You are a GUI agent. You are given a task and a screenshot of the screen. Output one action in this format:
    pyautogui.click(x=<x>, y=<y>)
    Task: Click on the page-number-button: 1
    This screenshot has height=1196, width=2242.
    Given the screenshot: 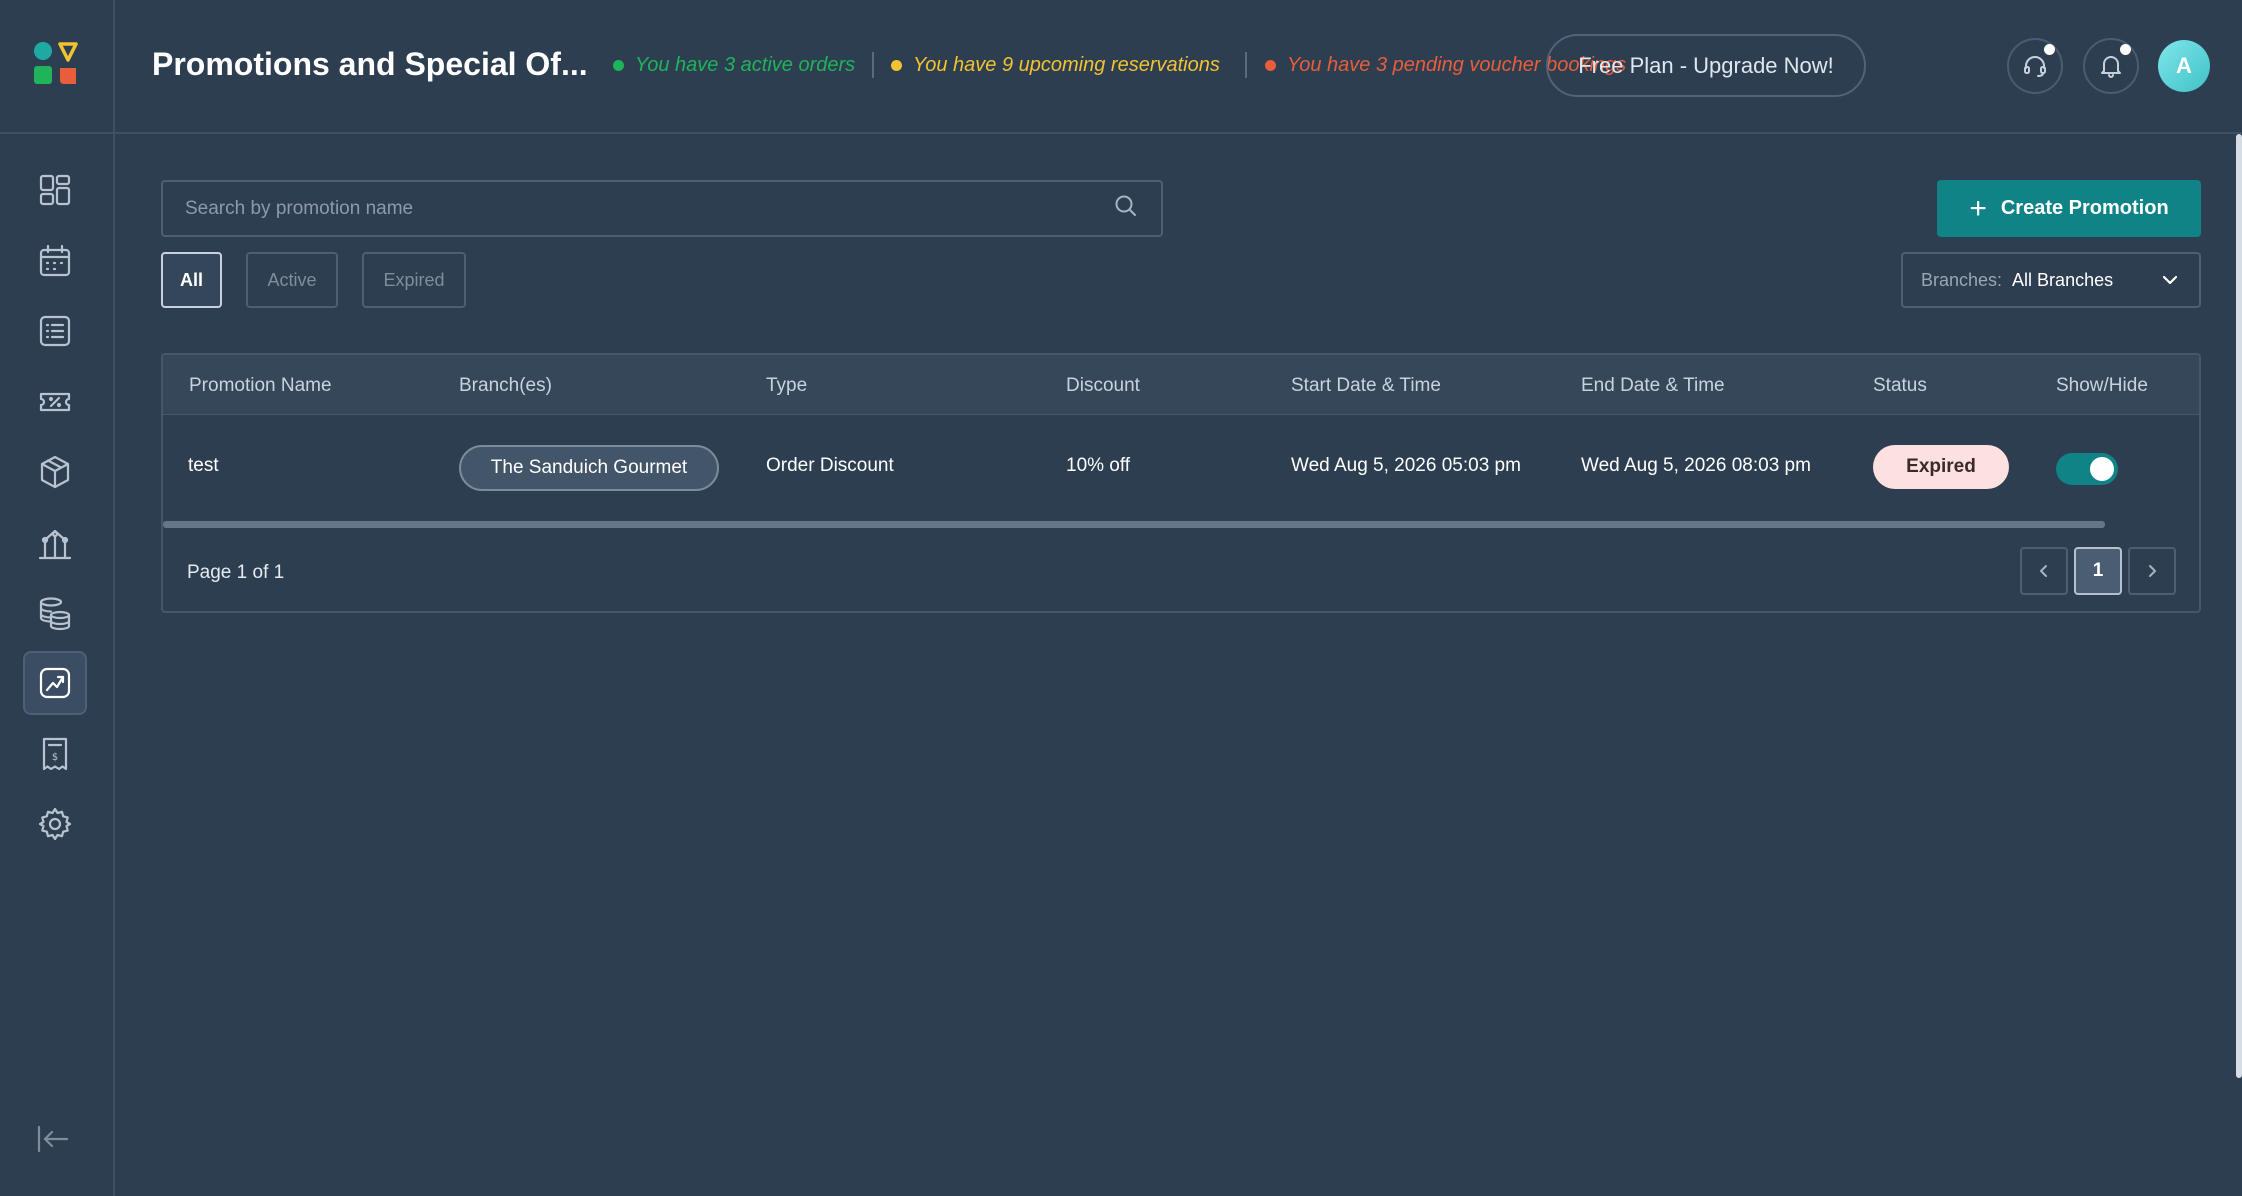 What is the action you would take?
    pyautogui.click(x=2098, y=571)
    